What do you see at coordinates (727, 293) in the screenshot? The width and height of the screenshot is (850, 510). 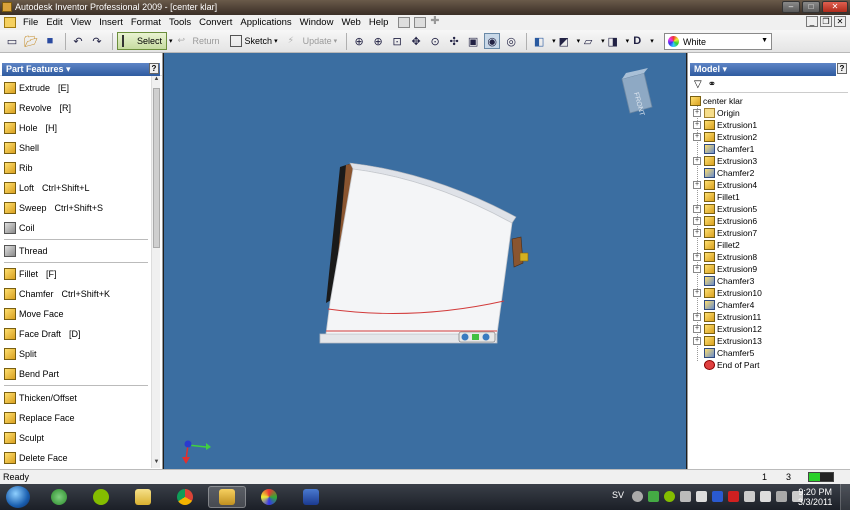 I see `tree-node: + Extrusion10` at bounding box center [727, 293].